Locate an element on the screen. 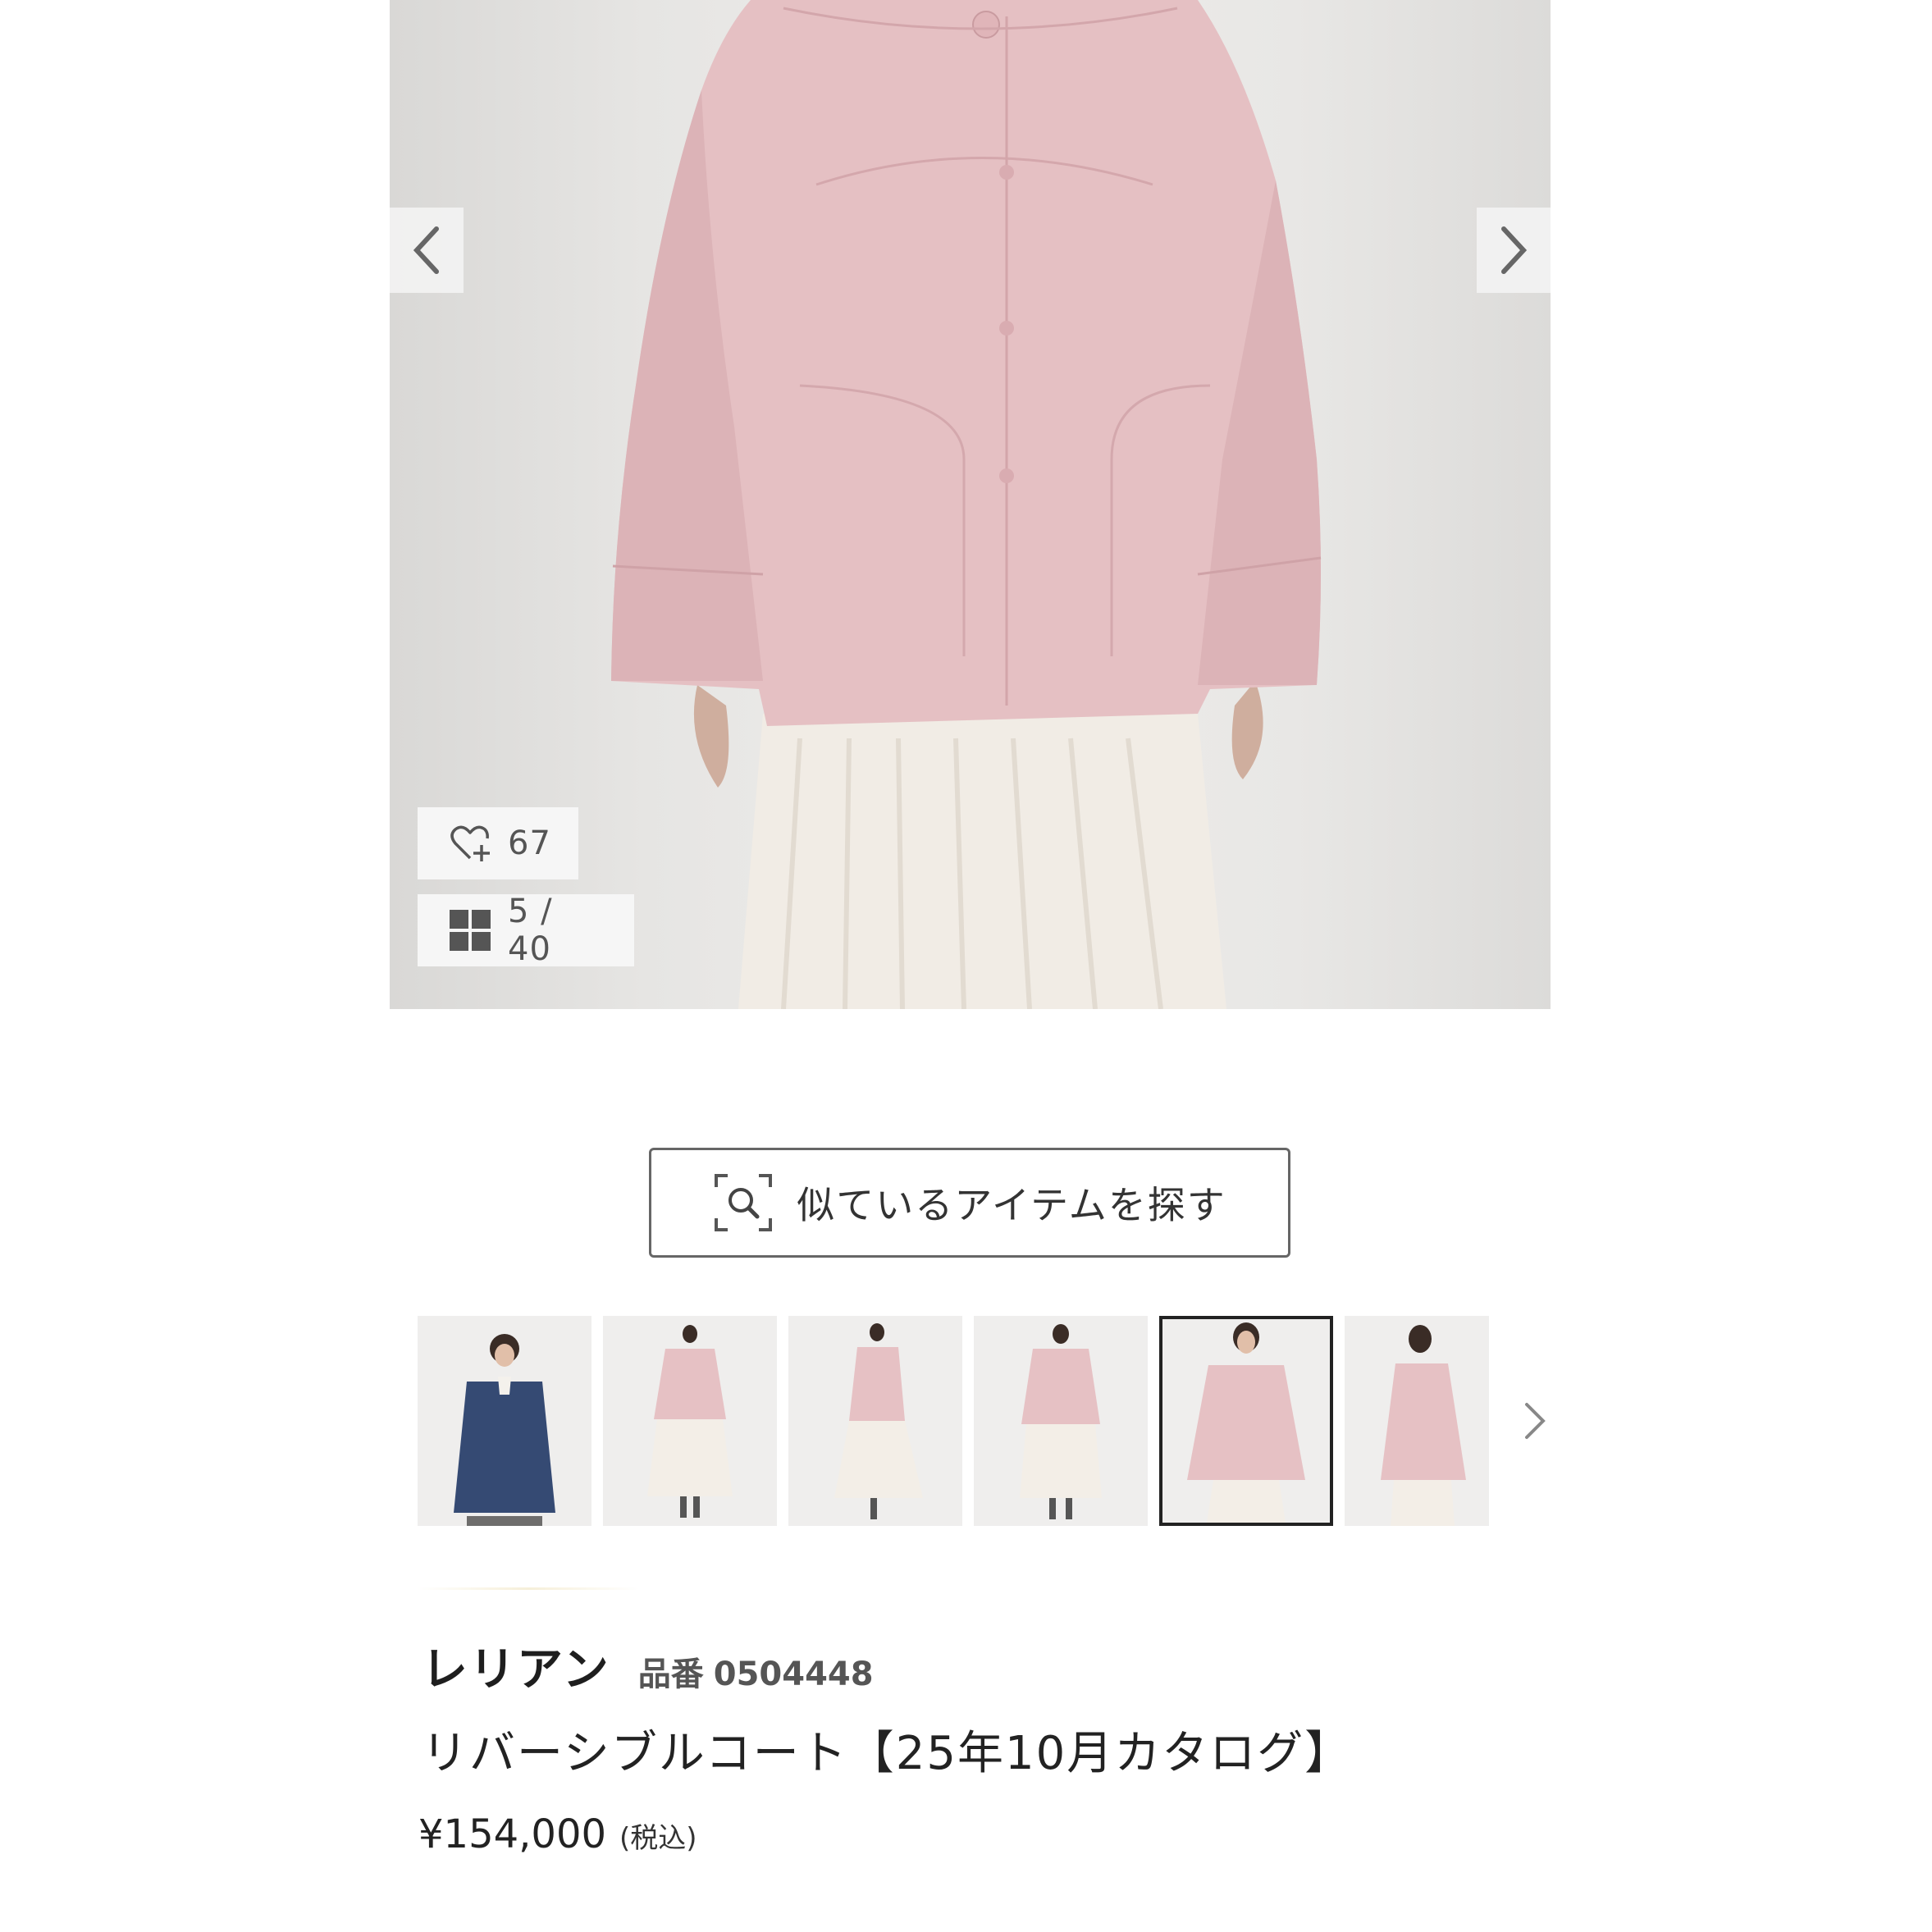 This screenshot has width=1932, height=1932. divider is located at coordinates (528, 1588).